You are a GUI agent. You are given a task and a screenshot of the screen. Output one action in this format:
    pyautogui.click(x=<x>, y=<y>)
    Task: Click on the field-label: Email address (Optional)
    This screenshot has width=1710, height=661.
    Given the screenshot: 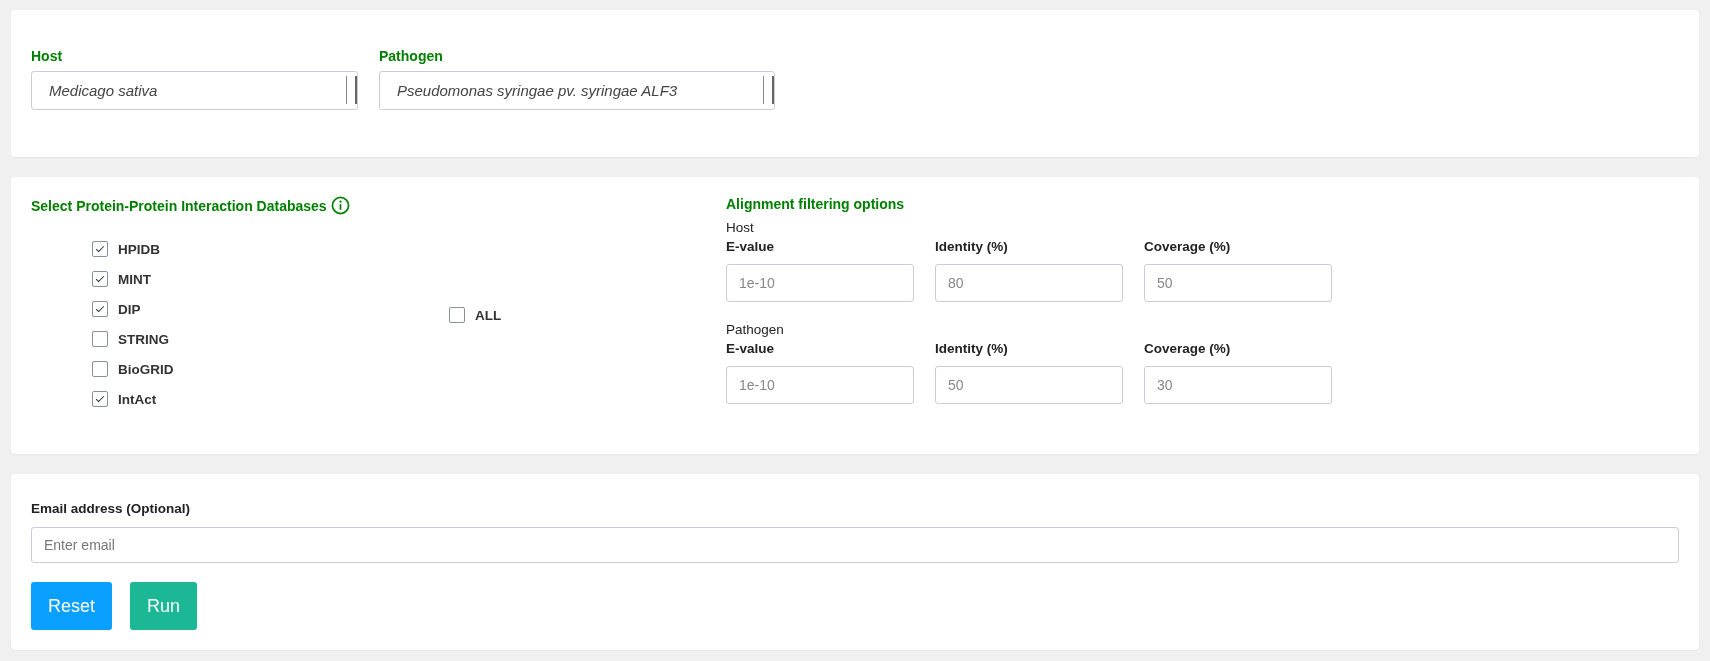 What is the action you would take?
    pyautogui.click(x=111, y=508)
    